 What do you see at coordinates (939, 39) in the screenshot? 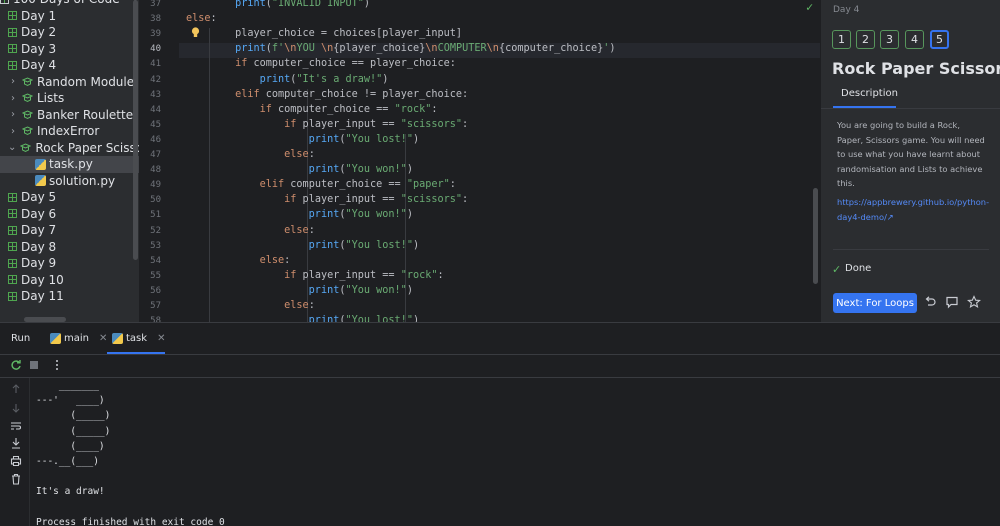
I see `step-5-button: 5` at bounding box center [939, 39].